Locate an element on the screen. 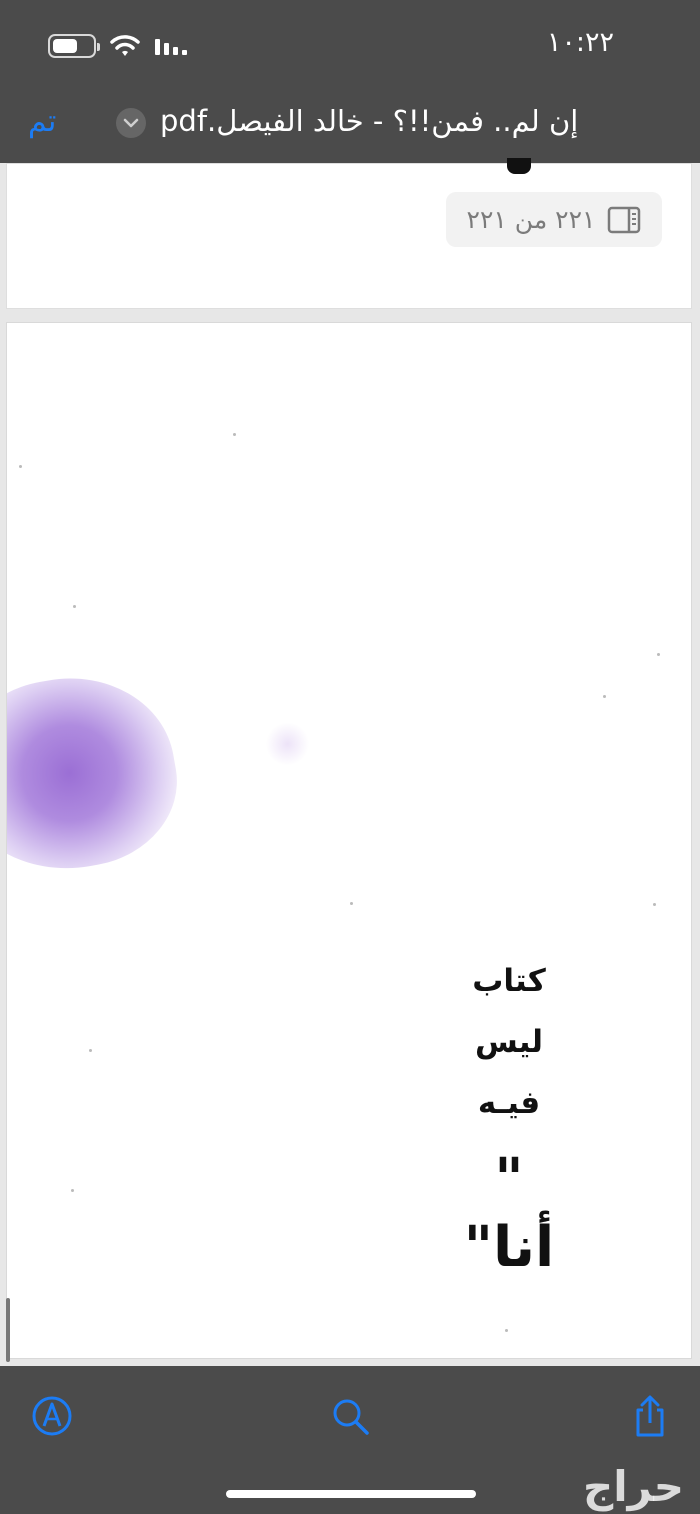  battery-icon is located at coordinates (74, 46).